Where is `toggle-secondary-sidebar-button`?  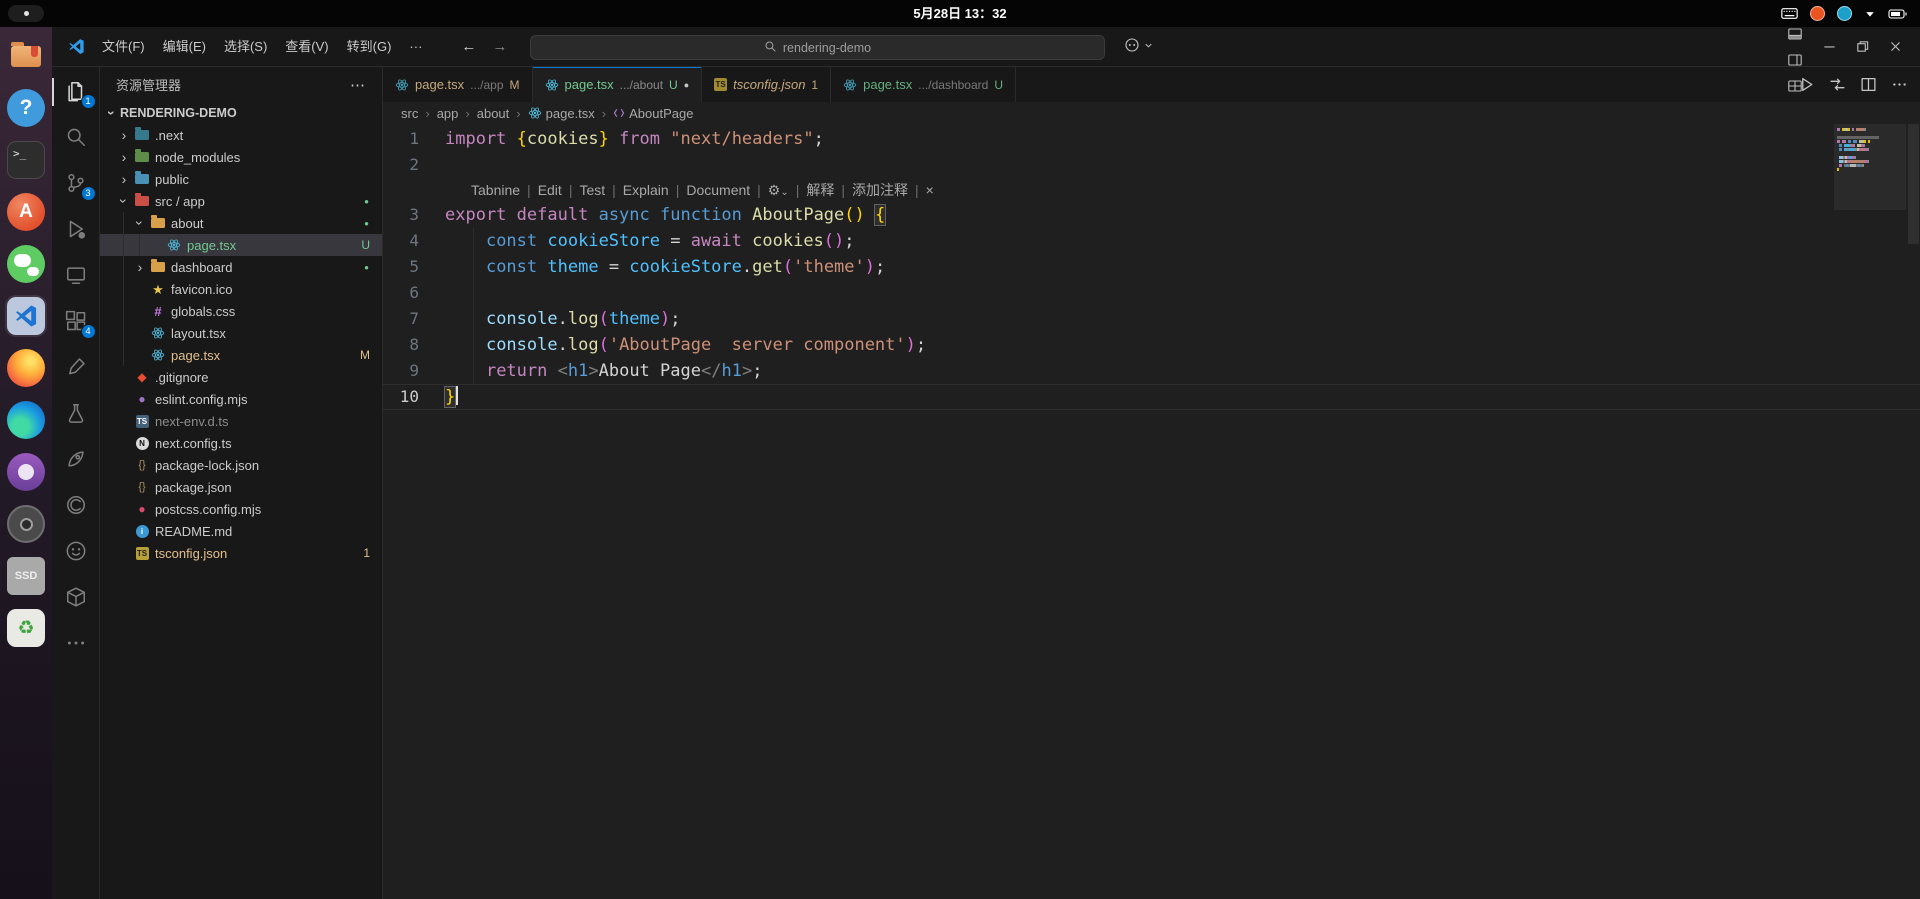 toggle-secondary-sidebar-button is located at coordinates (1794, 60).